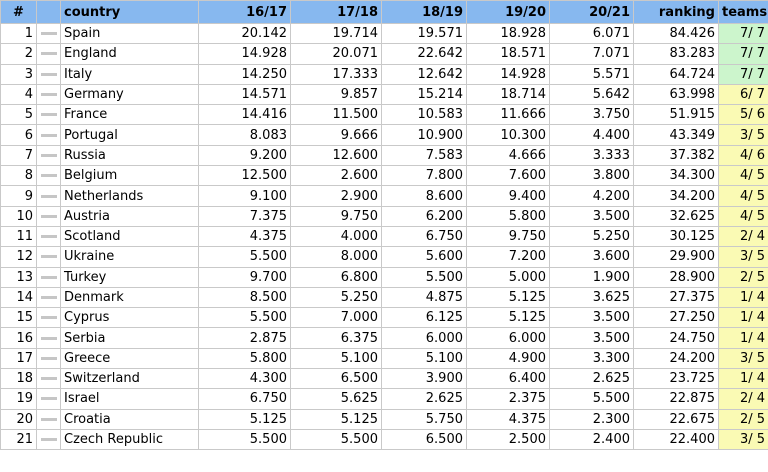  I want to click on cell-ranking: 83.283, so click(676, 54).